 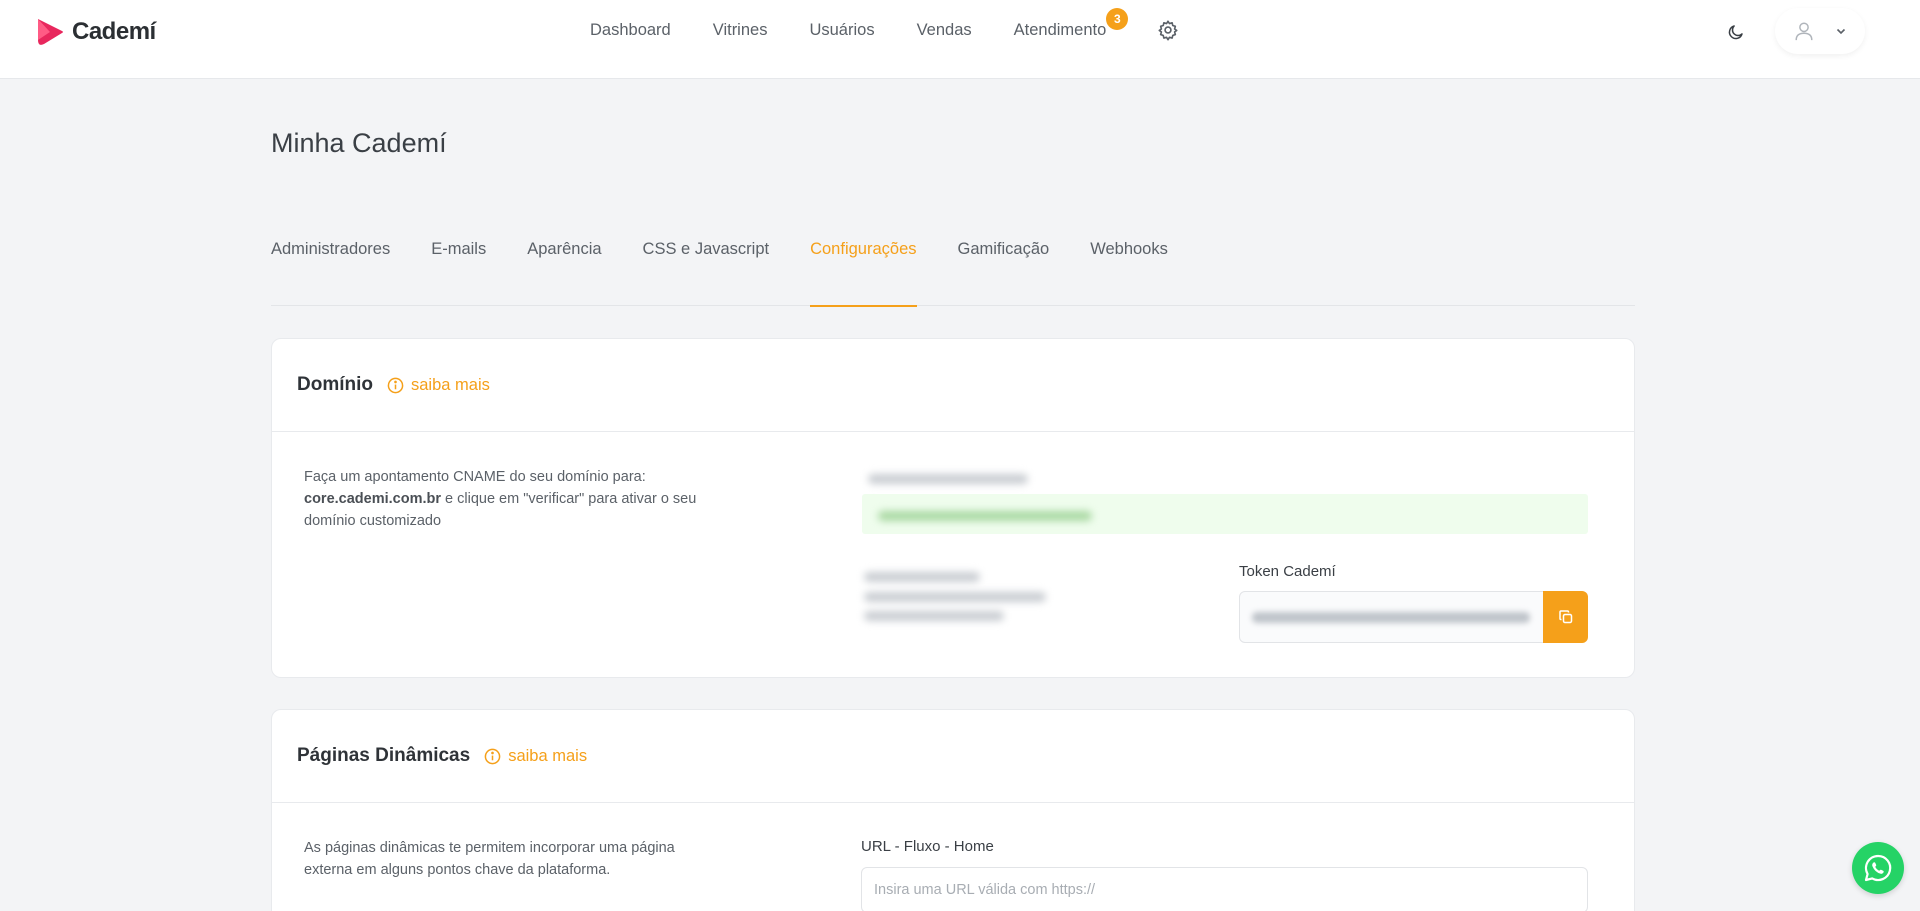 I want to click on notification-badge: 3, so click(x=1117, y=18).